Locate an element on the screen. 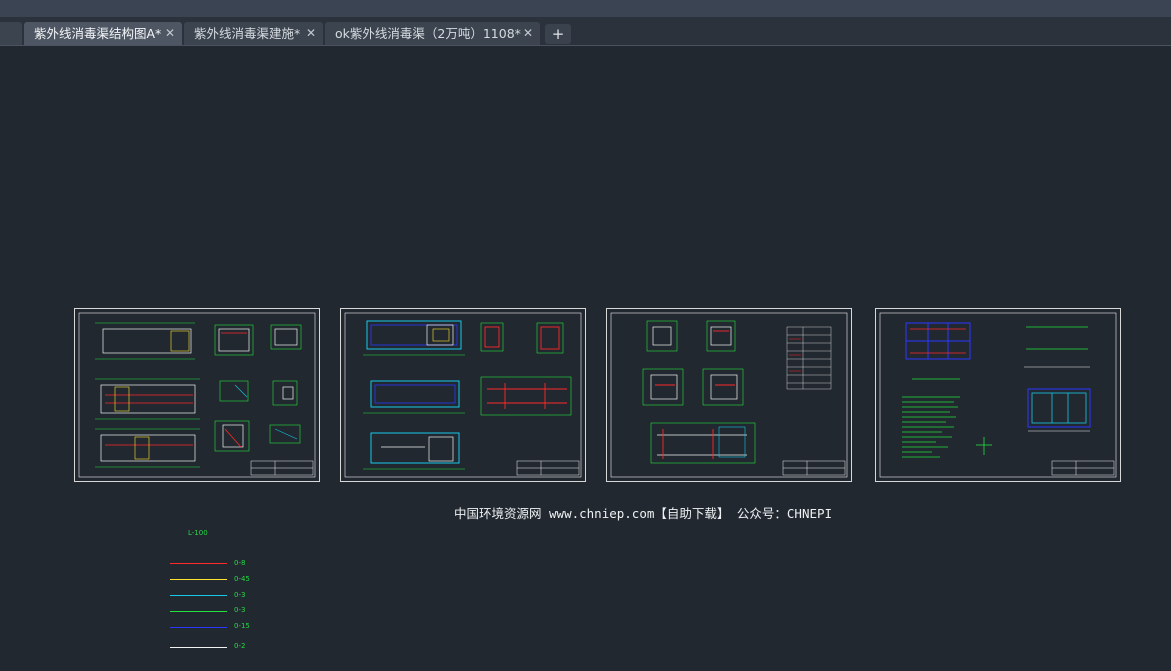  tab-overflow-stub is located at coordinates (11, 33).